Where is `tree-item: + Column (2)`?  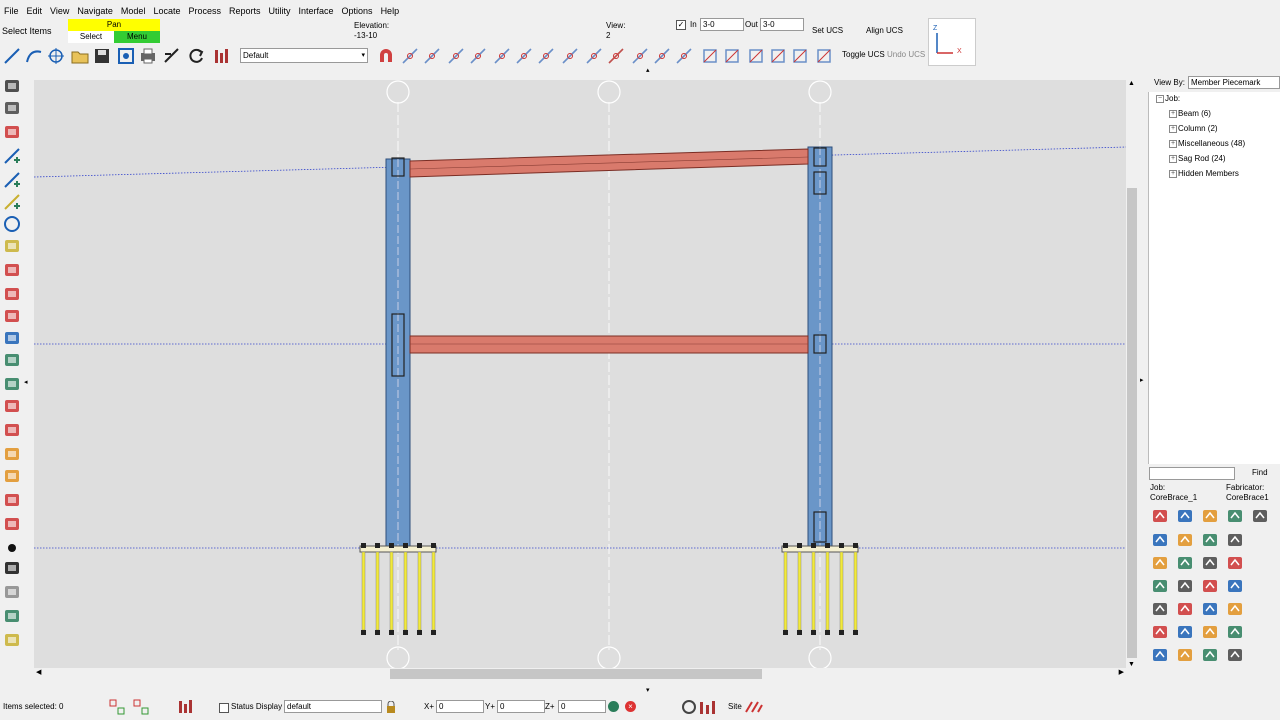
tree-item: + Column (2) is located at coordinates (1193, 129).